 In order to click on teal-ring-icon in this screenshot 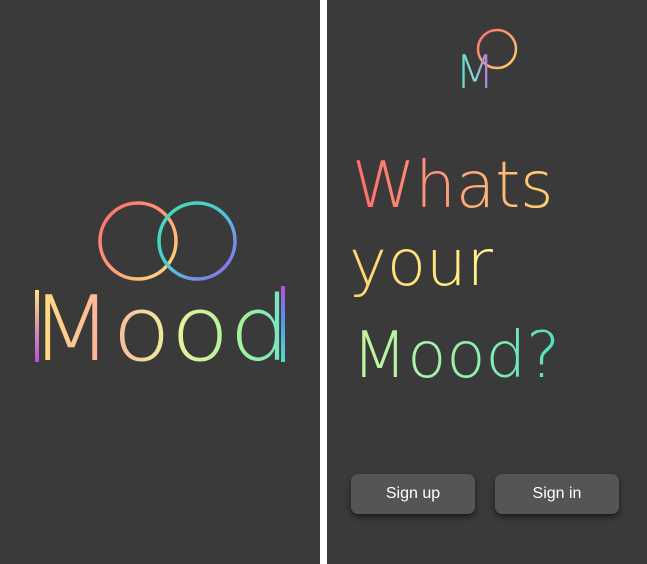, I will do `click(197, 241)`.